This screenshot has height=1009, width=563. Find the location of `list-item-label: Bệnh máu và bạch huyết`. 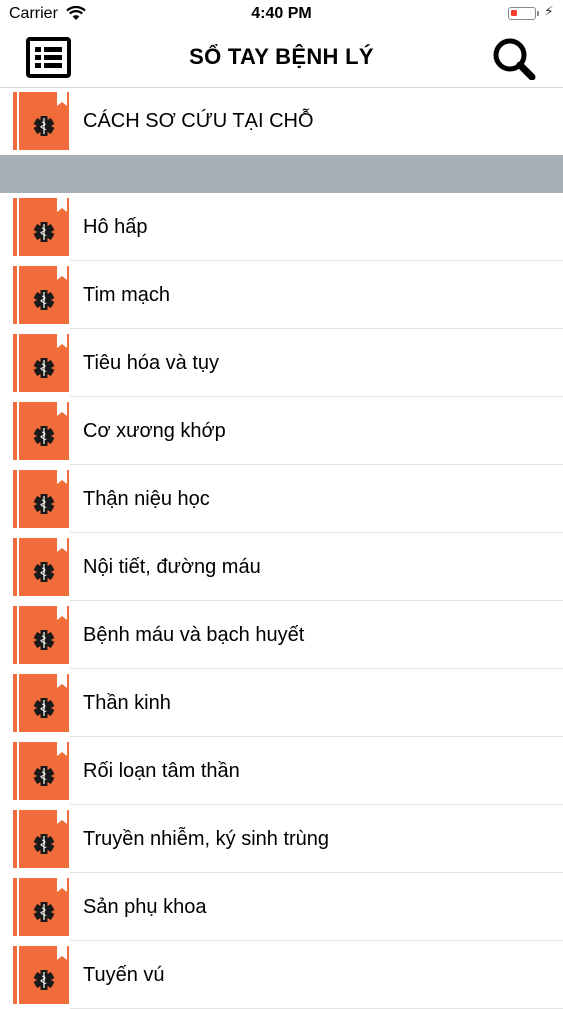

list-item-label: Bệnh máu và bạch huyết is located at coordinates (194, 635).